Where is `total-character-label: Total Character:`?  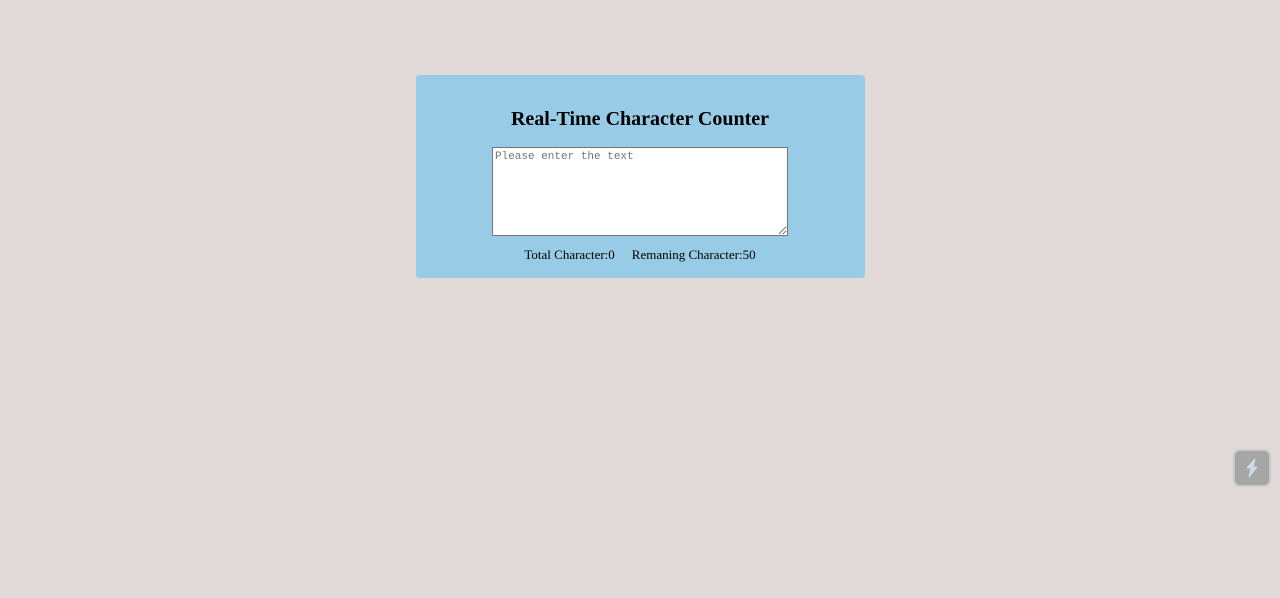 total-character-label: Total Character: is located at coordinates (566, 254).